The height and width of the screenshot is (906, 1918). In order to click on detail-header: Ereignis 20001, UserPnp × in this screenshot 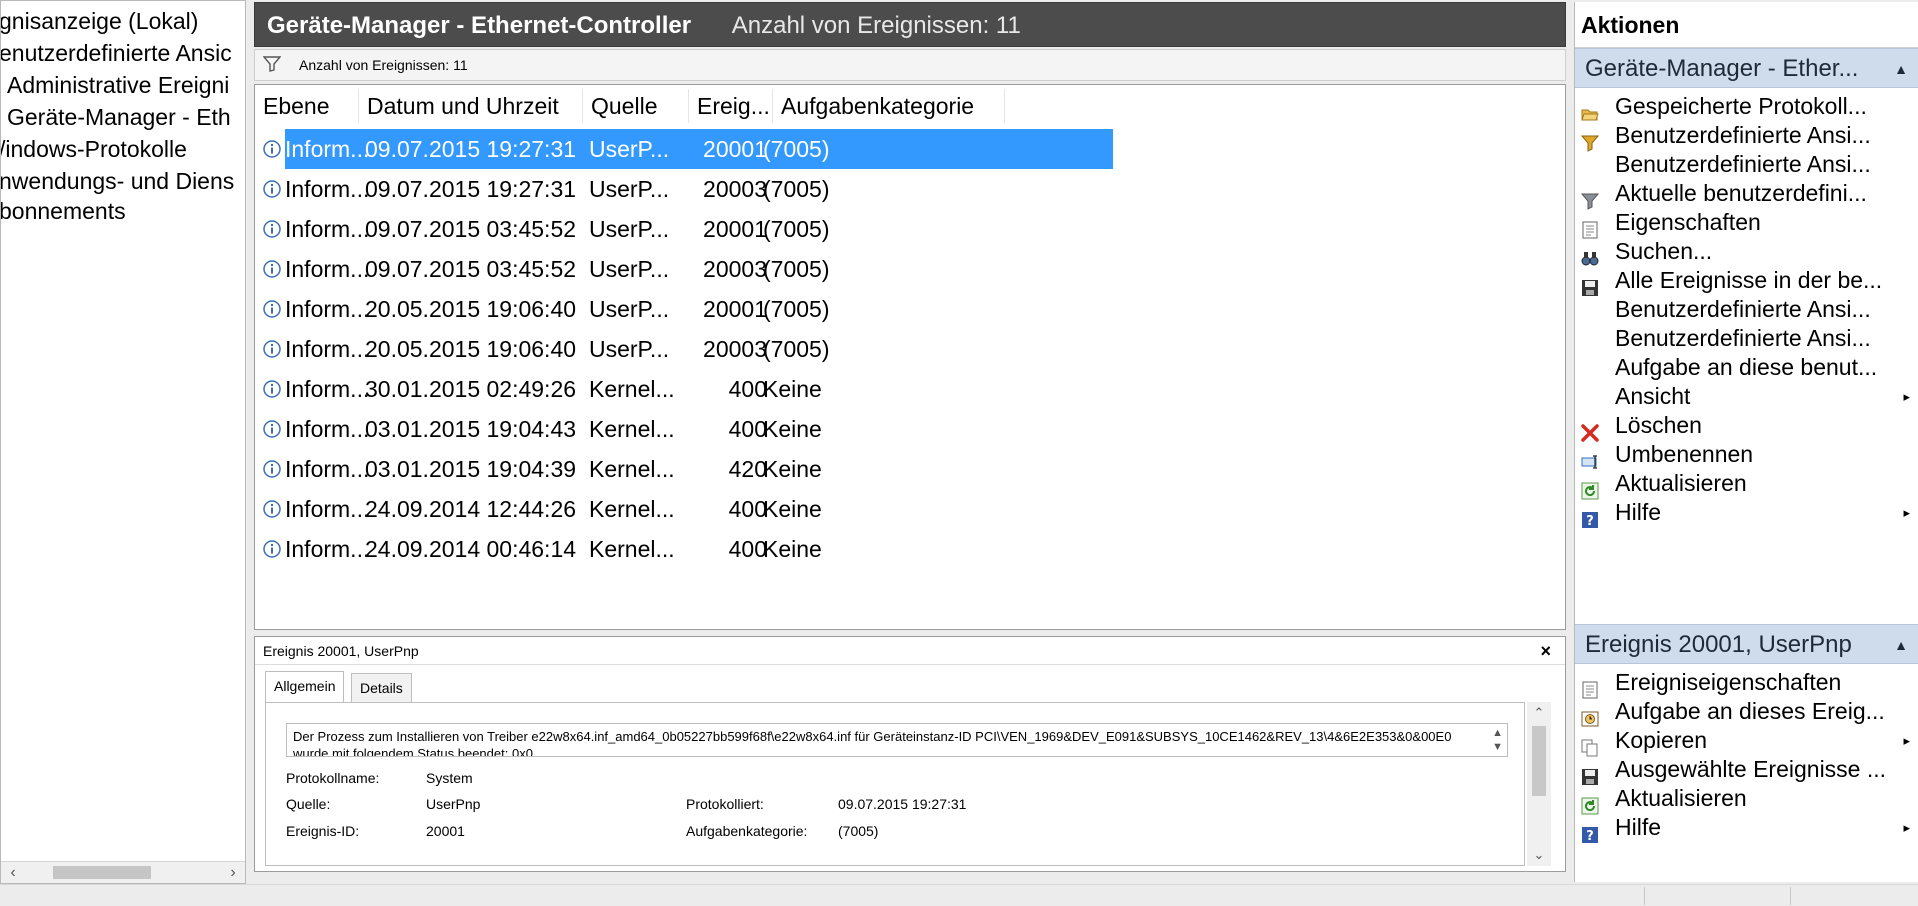, I will do `click(910, 651)`.